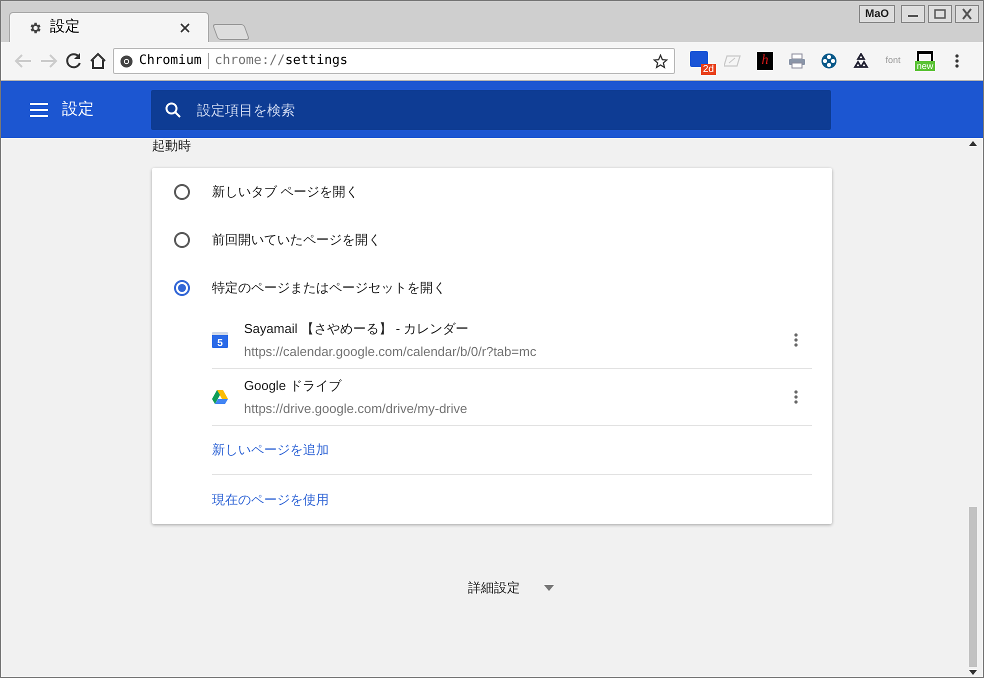 Image resolution: width=984 pixels, height=678 pixels. What do you see at coordinates (913, 14) in the screenshot?
I see `minimize-icon` at bounding box center [913, 14].